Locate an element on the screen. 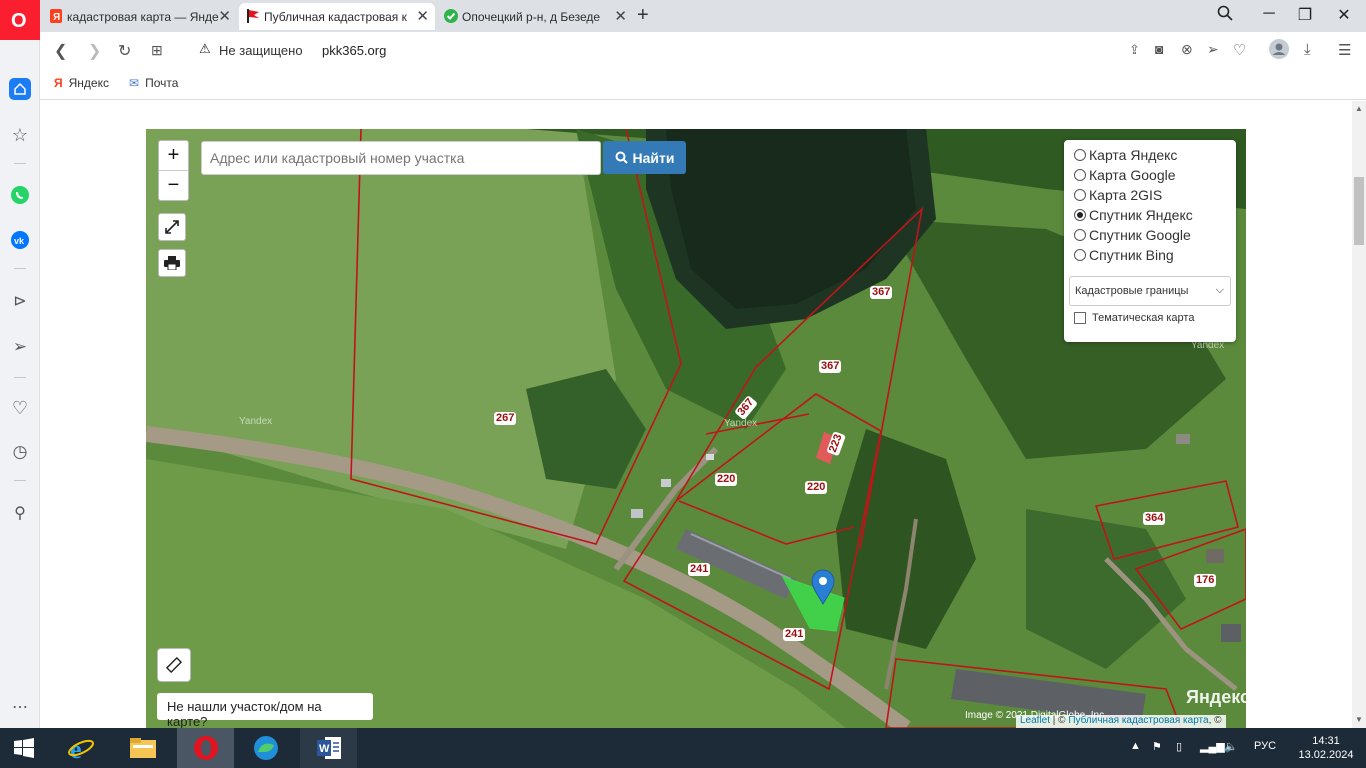 This screenshot has height=768, width=1366. search-tabs-icon is located at coordinates (1225, 15).